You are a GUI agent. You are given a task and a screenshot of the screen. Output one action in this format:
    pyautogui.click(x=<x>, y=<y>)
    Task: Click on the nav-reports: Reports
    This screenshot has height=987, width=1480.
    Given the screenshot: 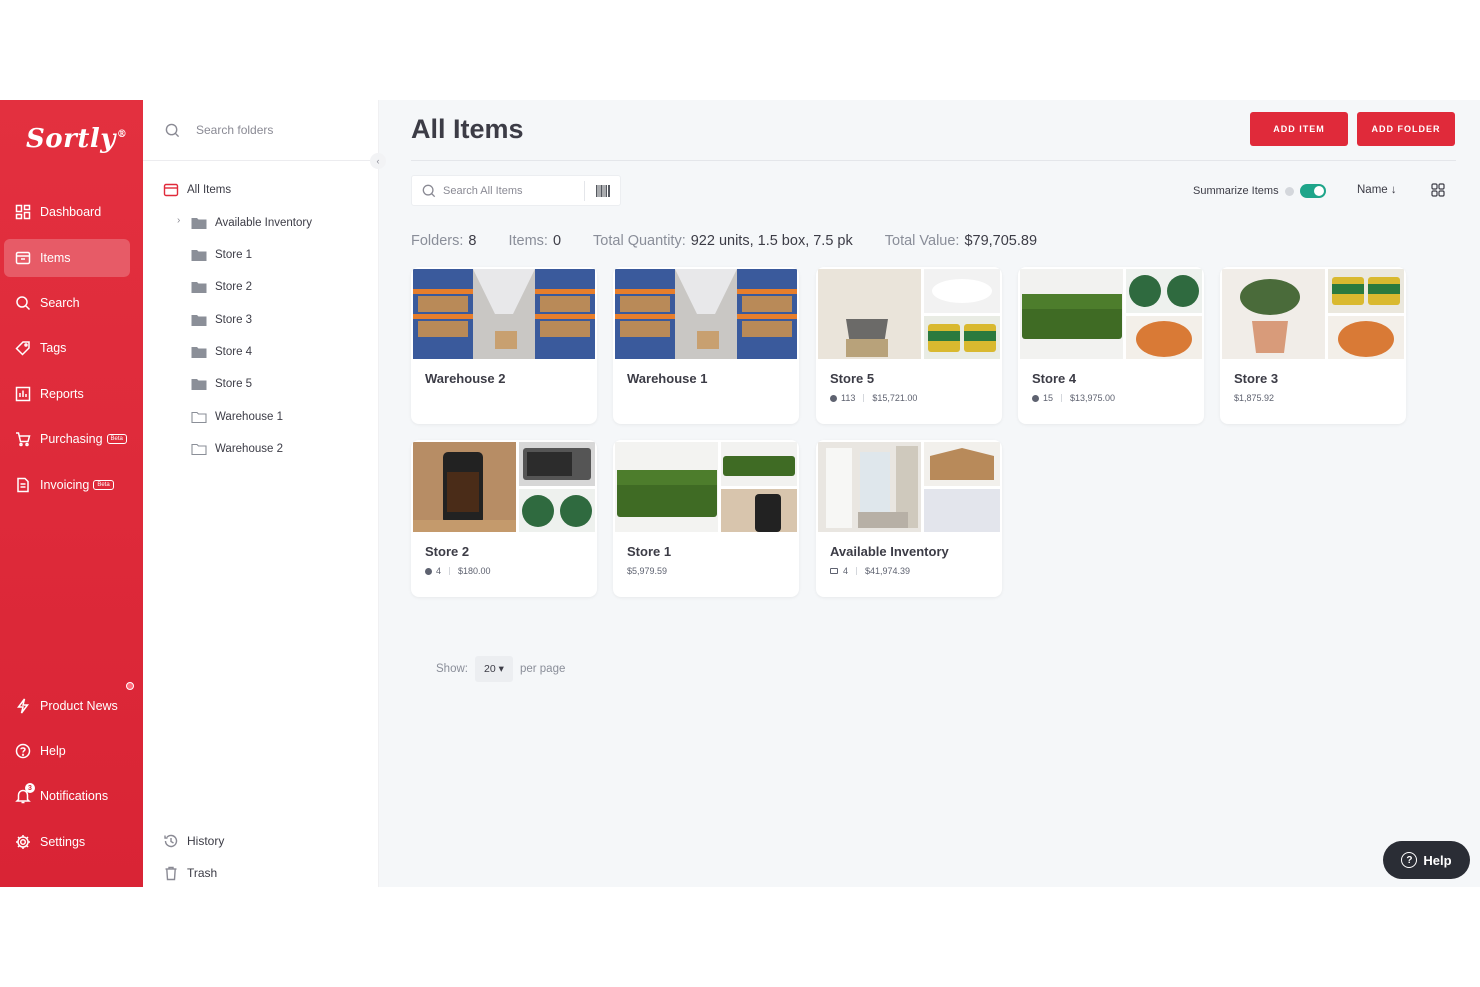 What is the action you would take?
    pyautogui.click(x=67, y=394)
    